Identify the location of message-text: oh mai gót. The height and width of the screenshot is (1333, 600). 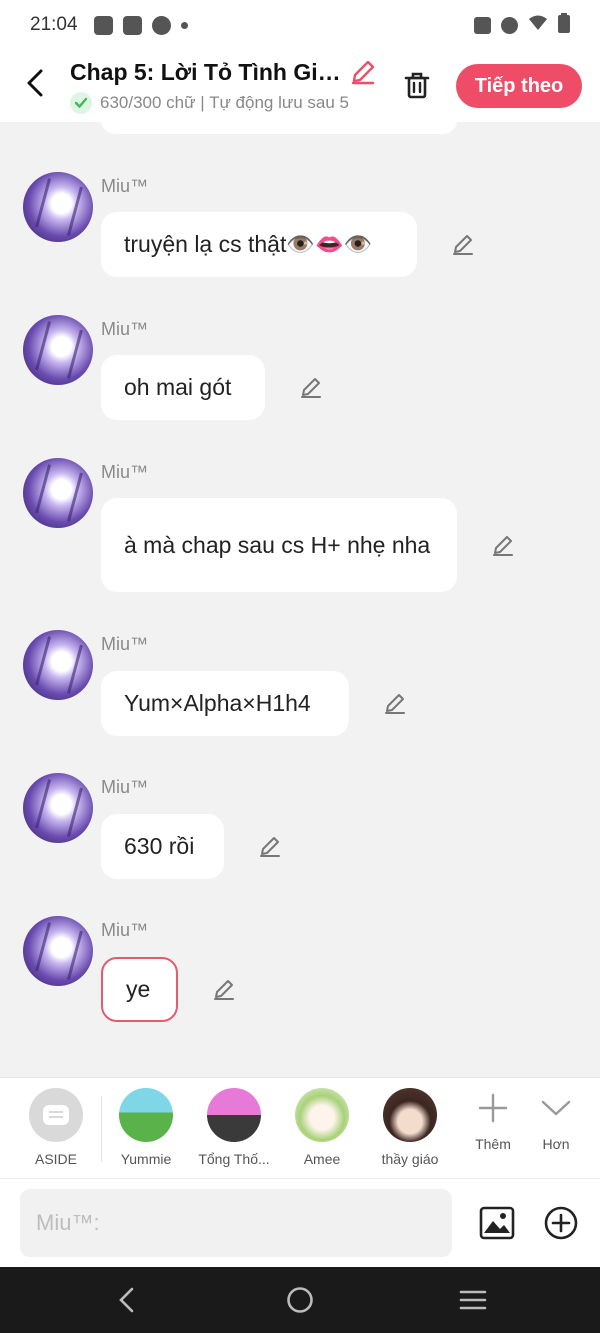
(178, 387).